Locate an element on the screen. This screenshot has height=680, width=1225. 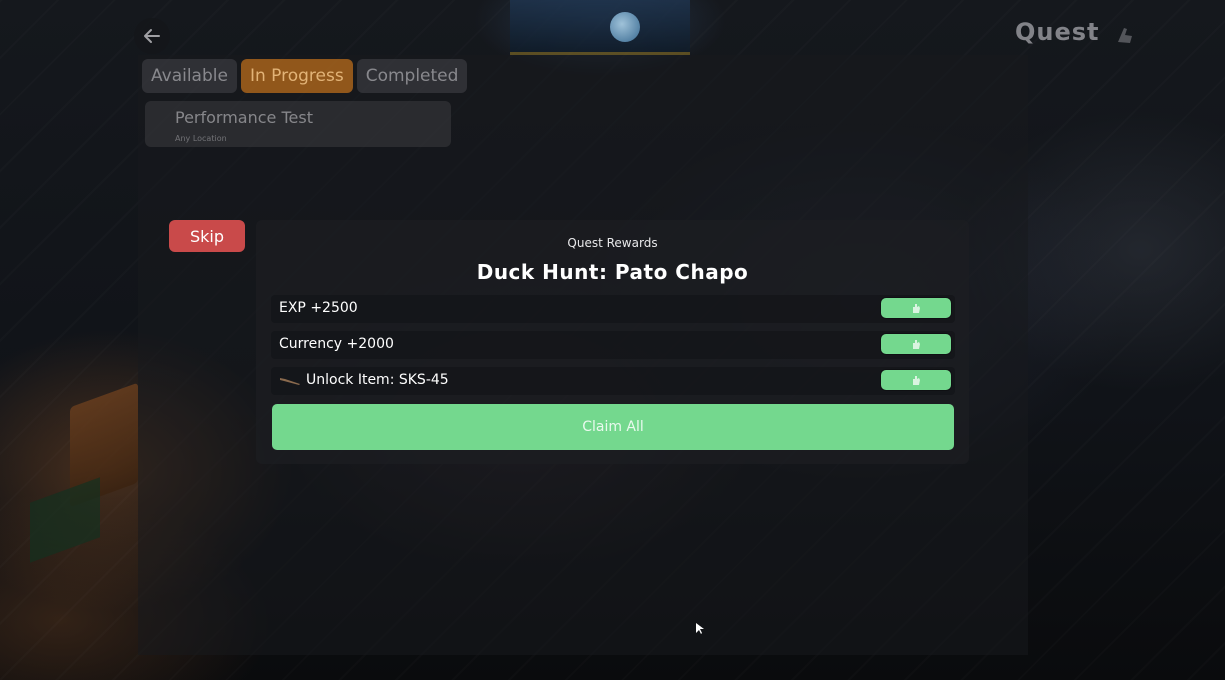
rewards-quest-name: Duck Hunt: Pato Chapo is located at coordinates (612, 272).